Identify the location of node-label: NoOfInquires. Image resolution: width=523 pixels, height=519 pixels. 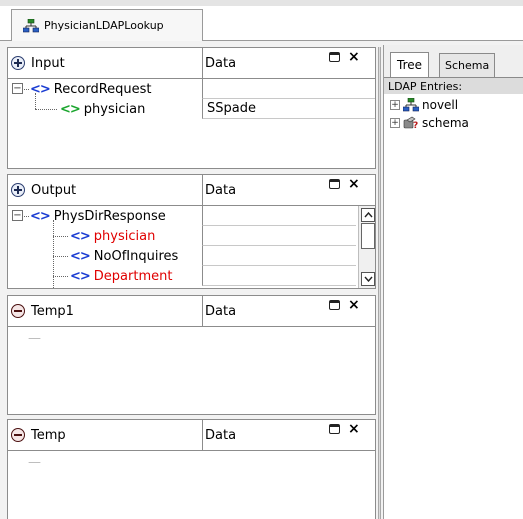
(136, 256).